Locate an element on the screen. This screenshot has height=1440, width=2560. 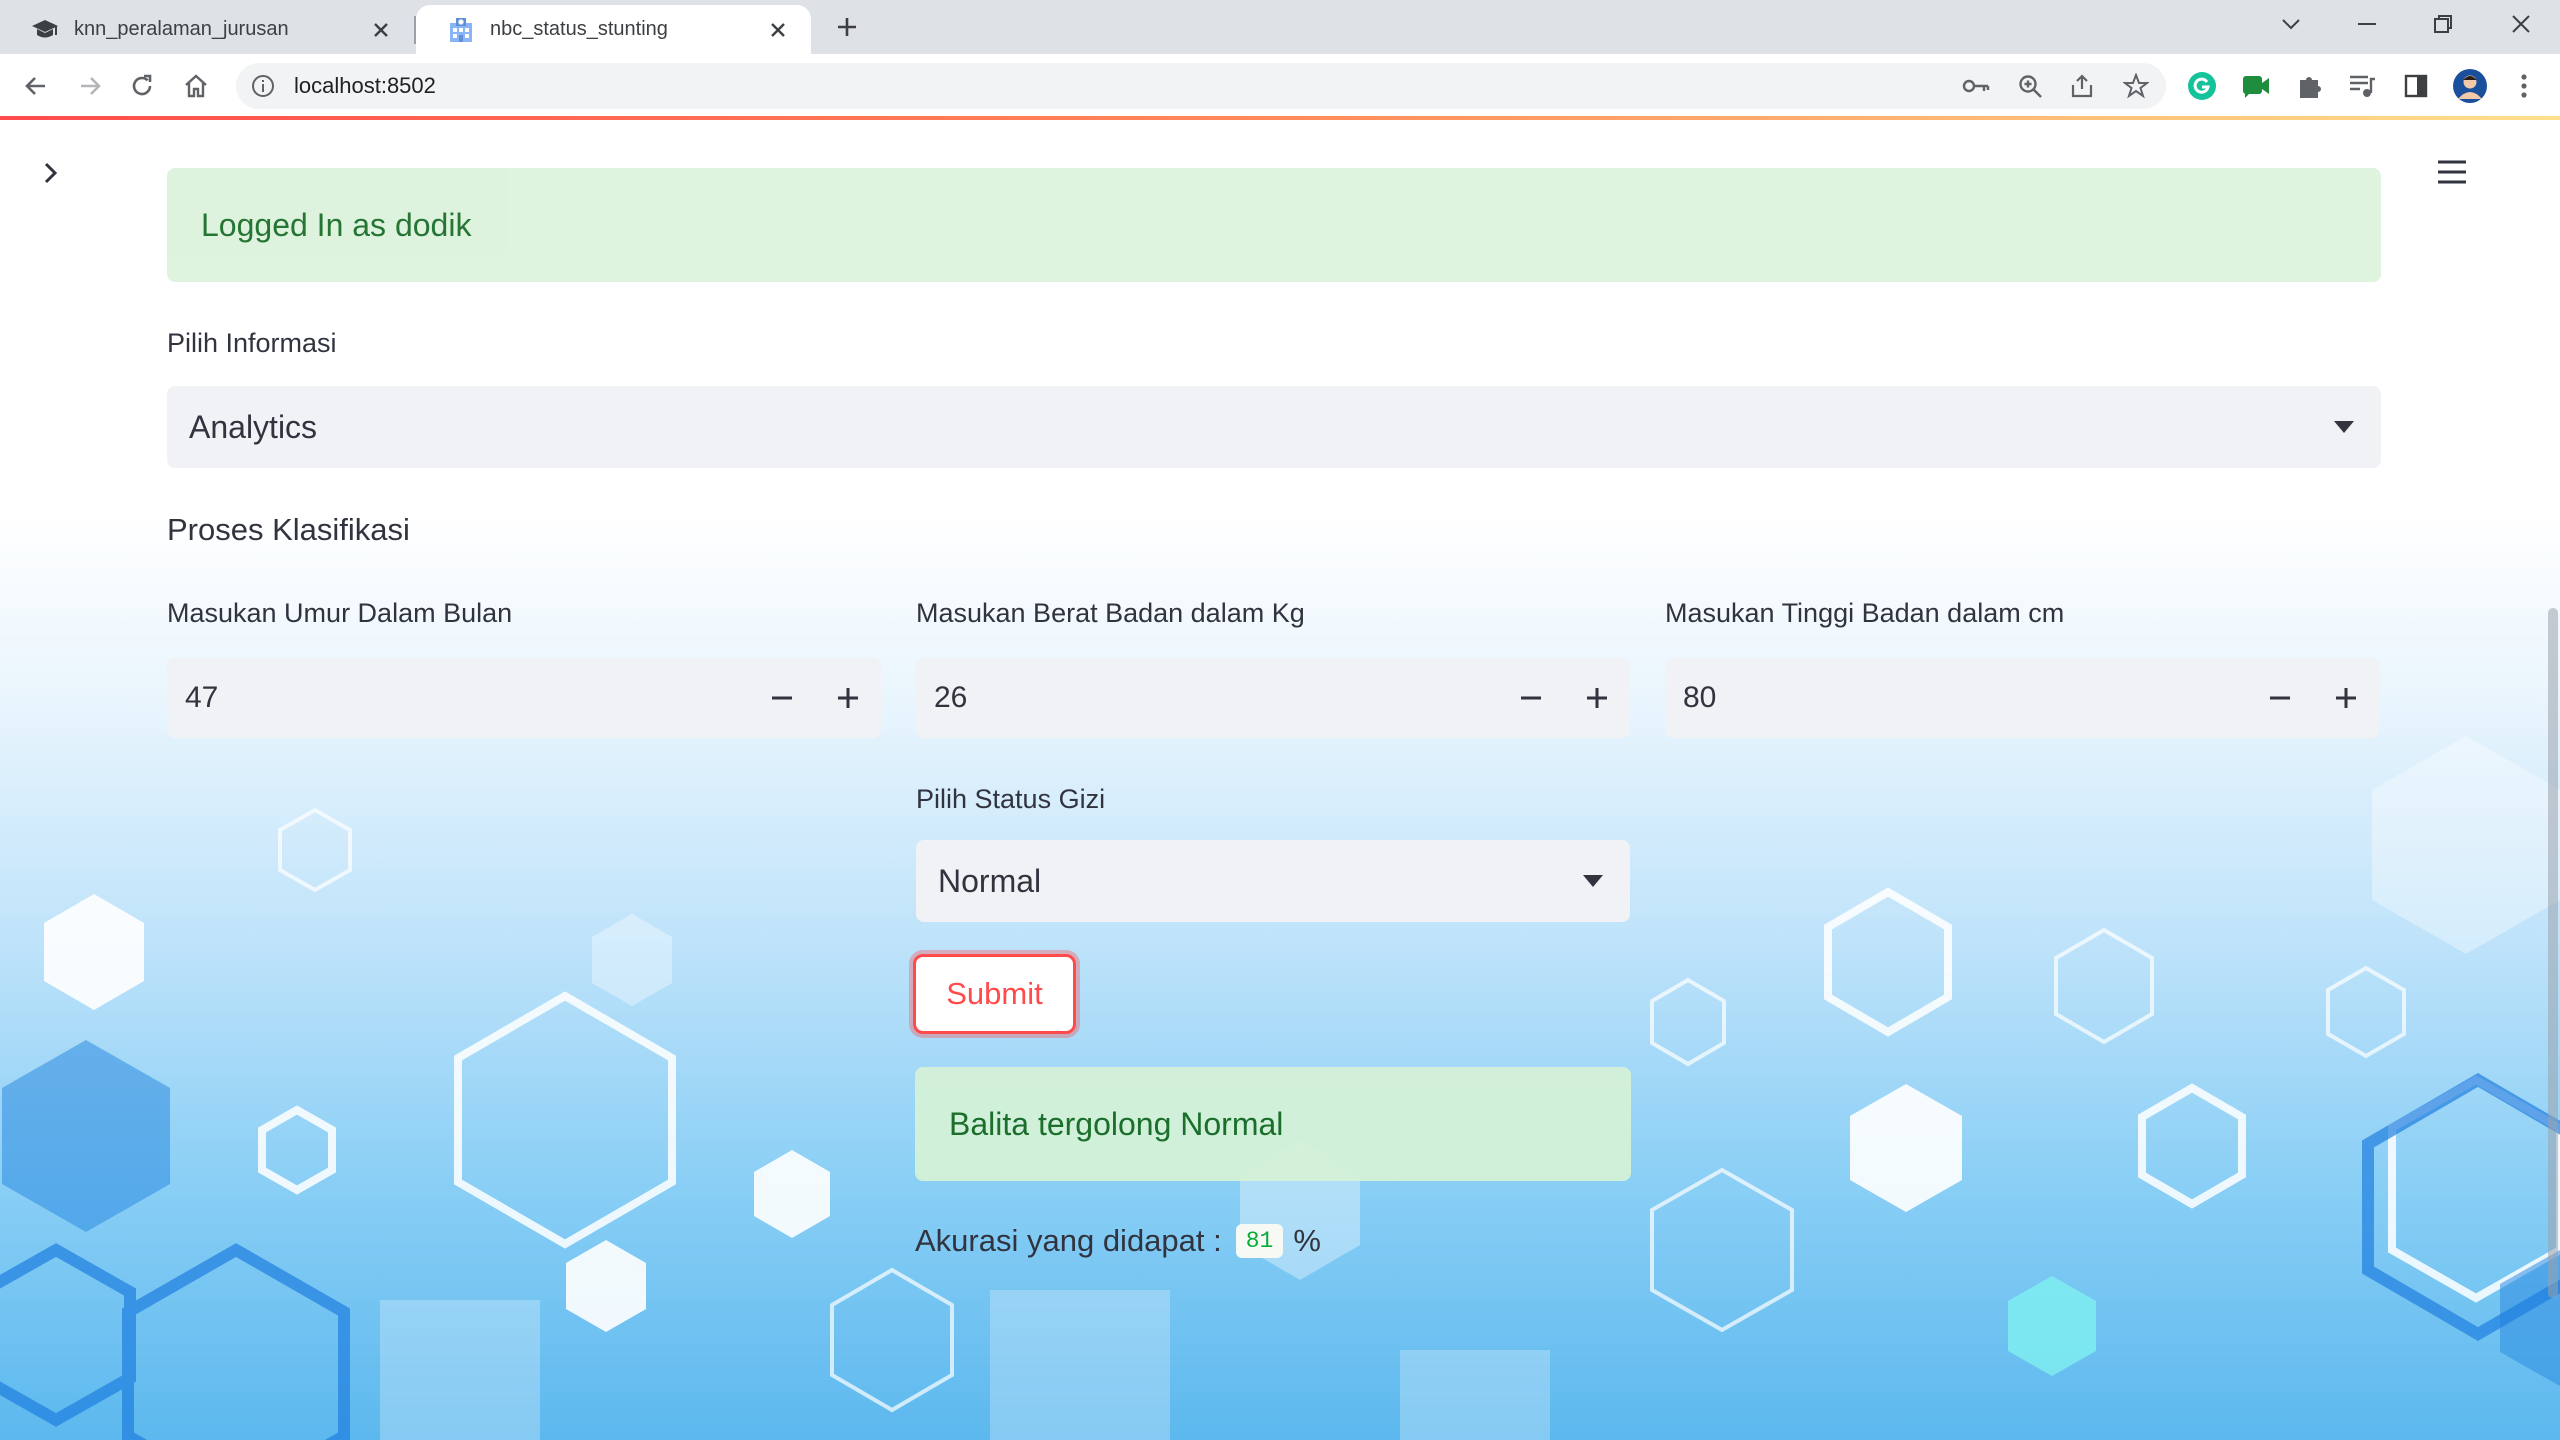
address-bar: localhost:8502 is located at coordinates (1201, 86).